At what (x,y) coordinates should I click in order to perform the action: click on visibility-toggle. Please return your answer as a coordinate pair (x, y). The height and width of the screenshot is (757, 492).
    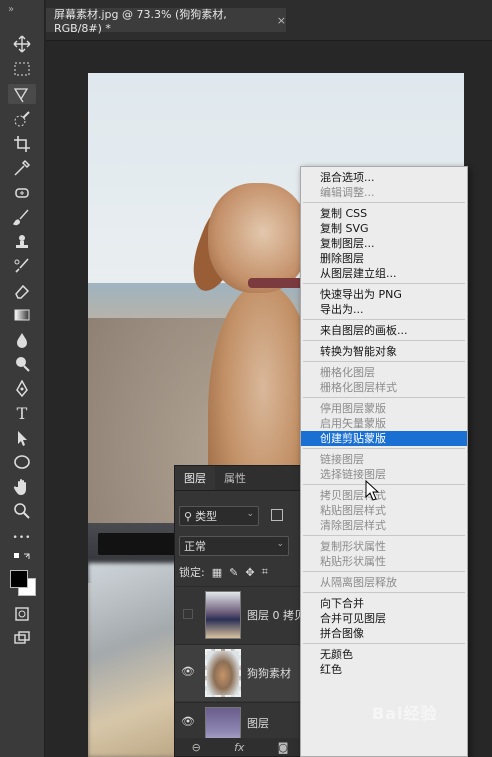
    Looking at the image, I should click on (188, 614).